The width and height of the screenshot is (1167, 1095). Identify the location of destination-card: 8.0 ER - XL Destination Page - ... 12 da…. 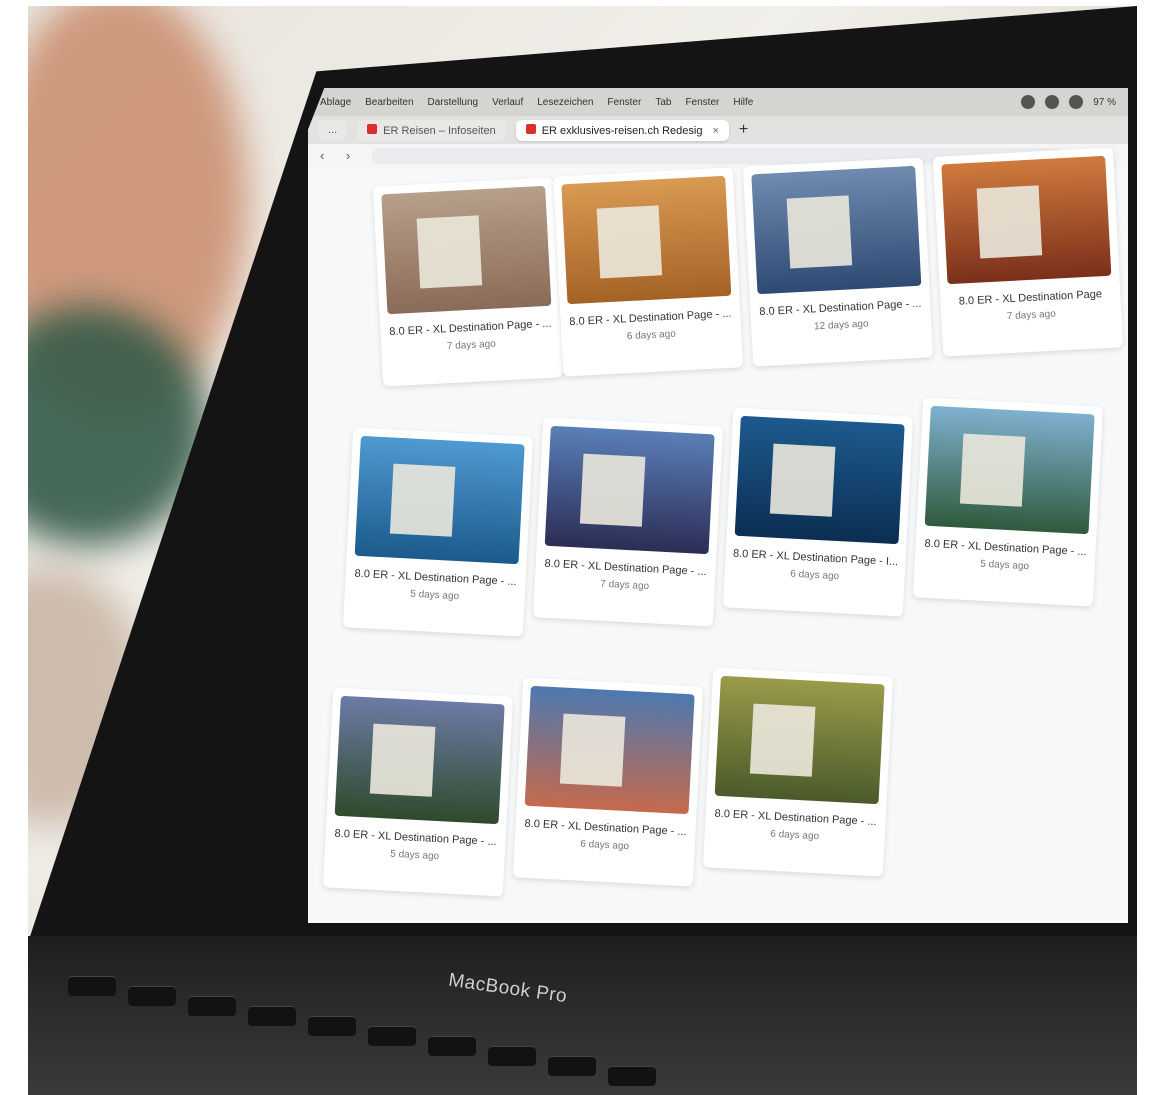
(838, 262).